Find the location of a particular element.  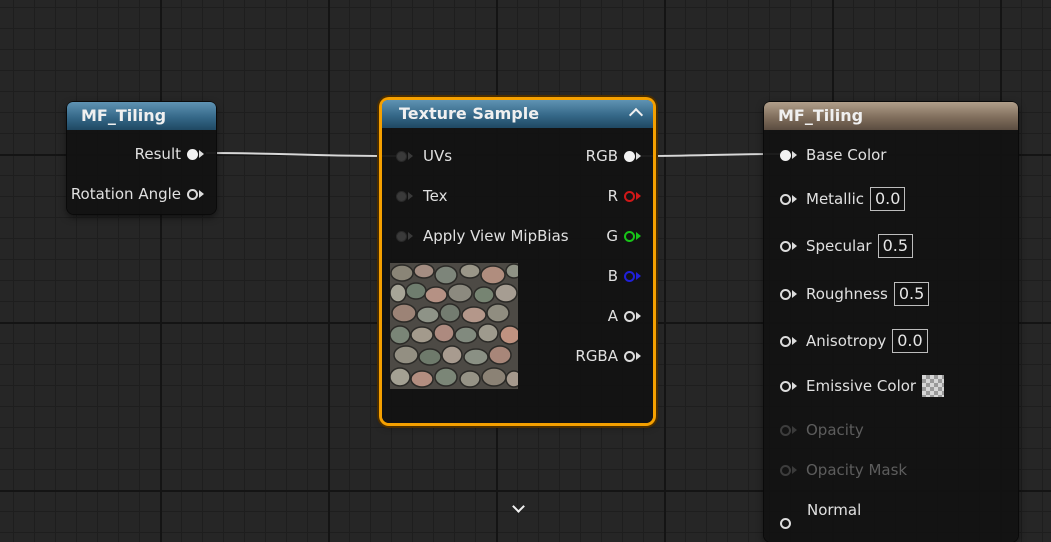

output-pin-r: R is located at coordinates (624, 196).